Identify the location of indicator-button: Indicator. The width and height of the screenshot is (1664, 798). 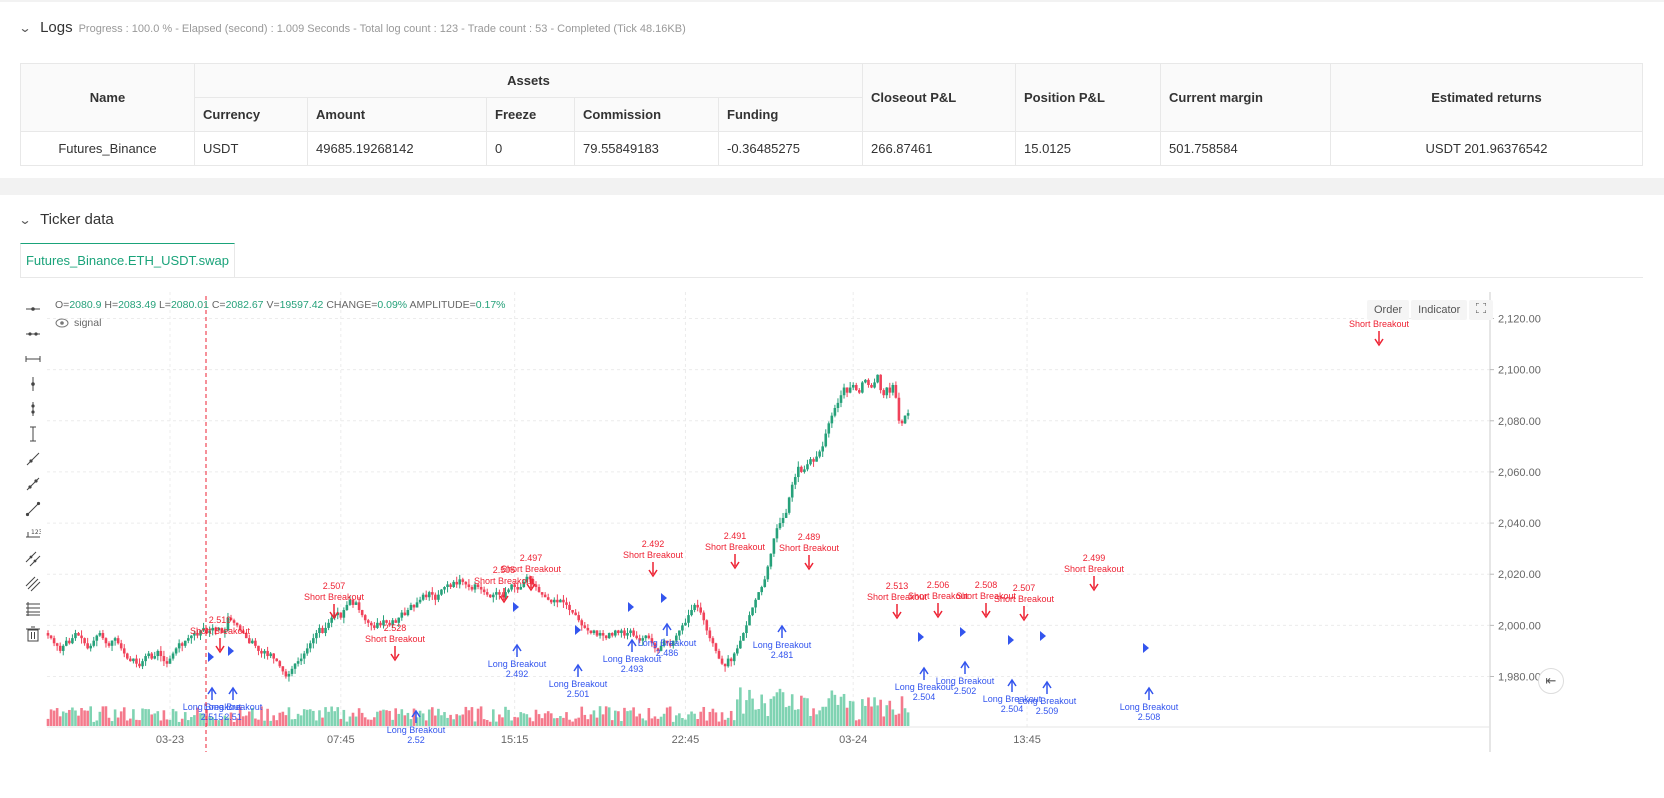
(1439, 310).